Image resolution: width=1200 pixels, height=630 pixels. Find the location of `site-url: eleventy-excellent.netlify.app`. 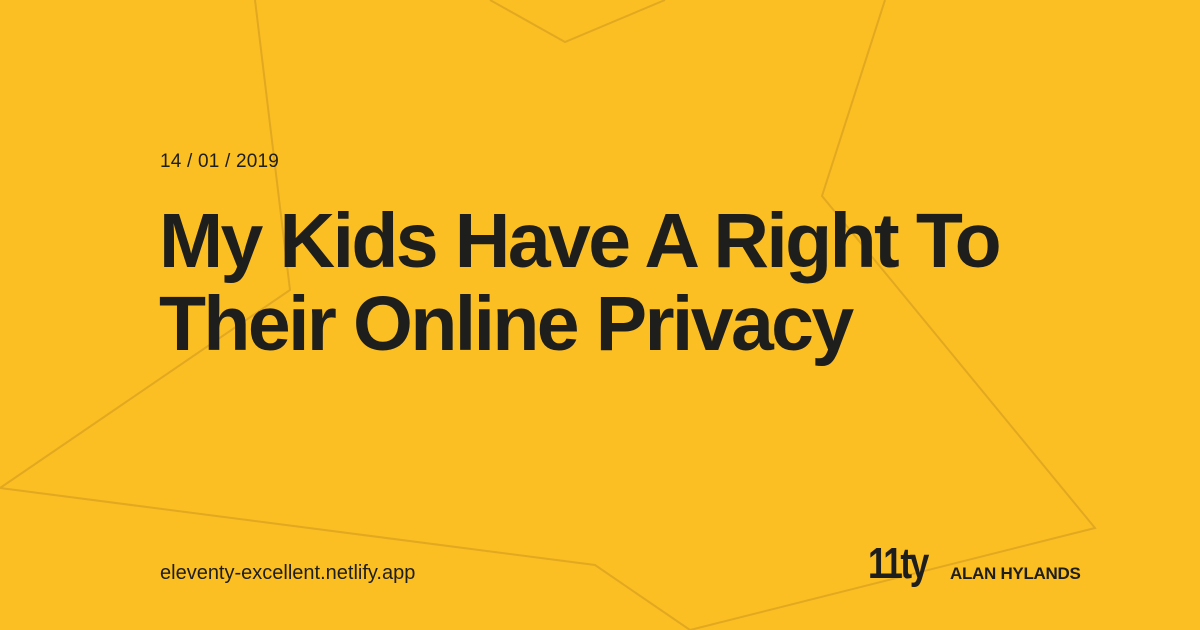

site-url: eleventy-excellent.netlify.app is located at coordinates (288, 573).